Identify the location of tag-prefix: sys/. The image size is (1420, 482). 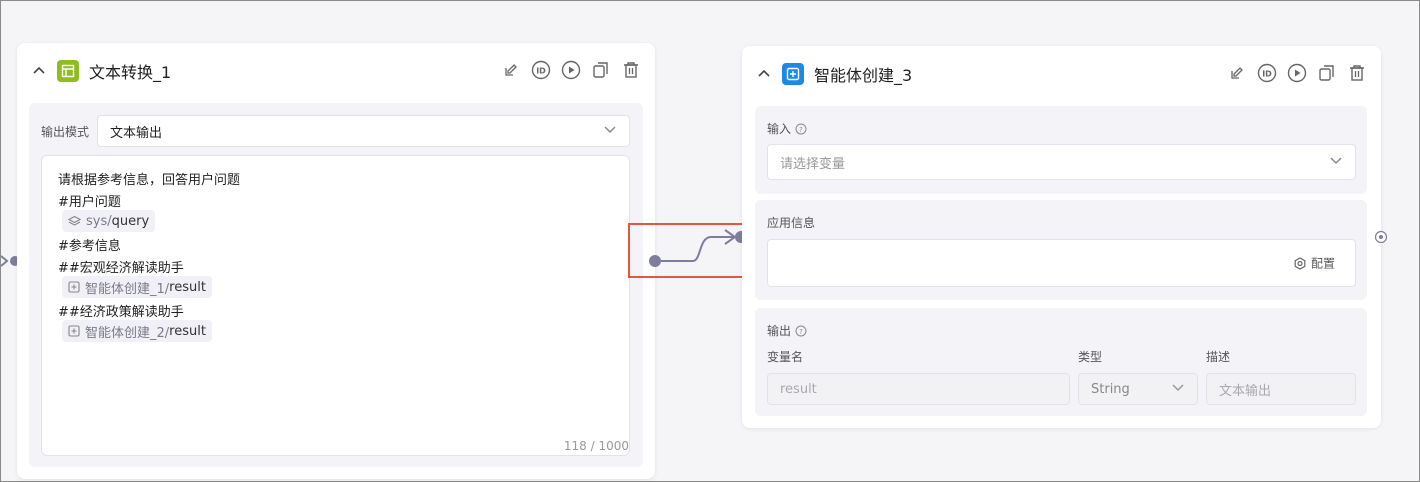
(99, 221).